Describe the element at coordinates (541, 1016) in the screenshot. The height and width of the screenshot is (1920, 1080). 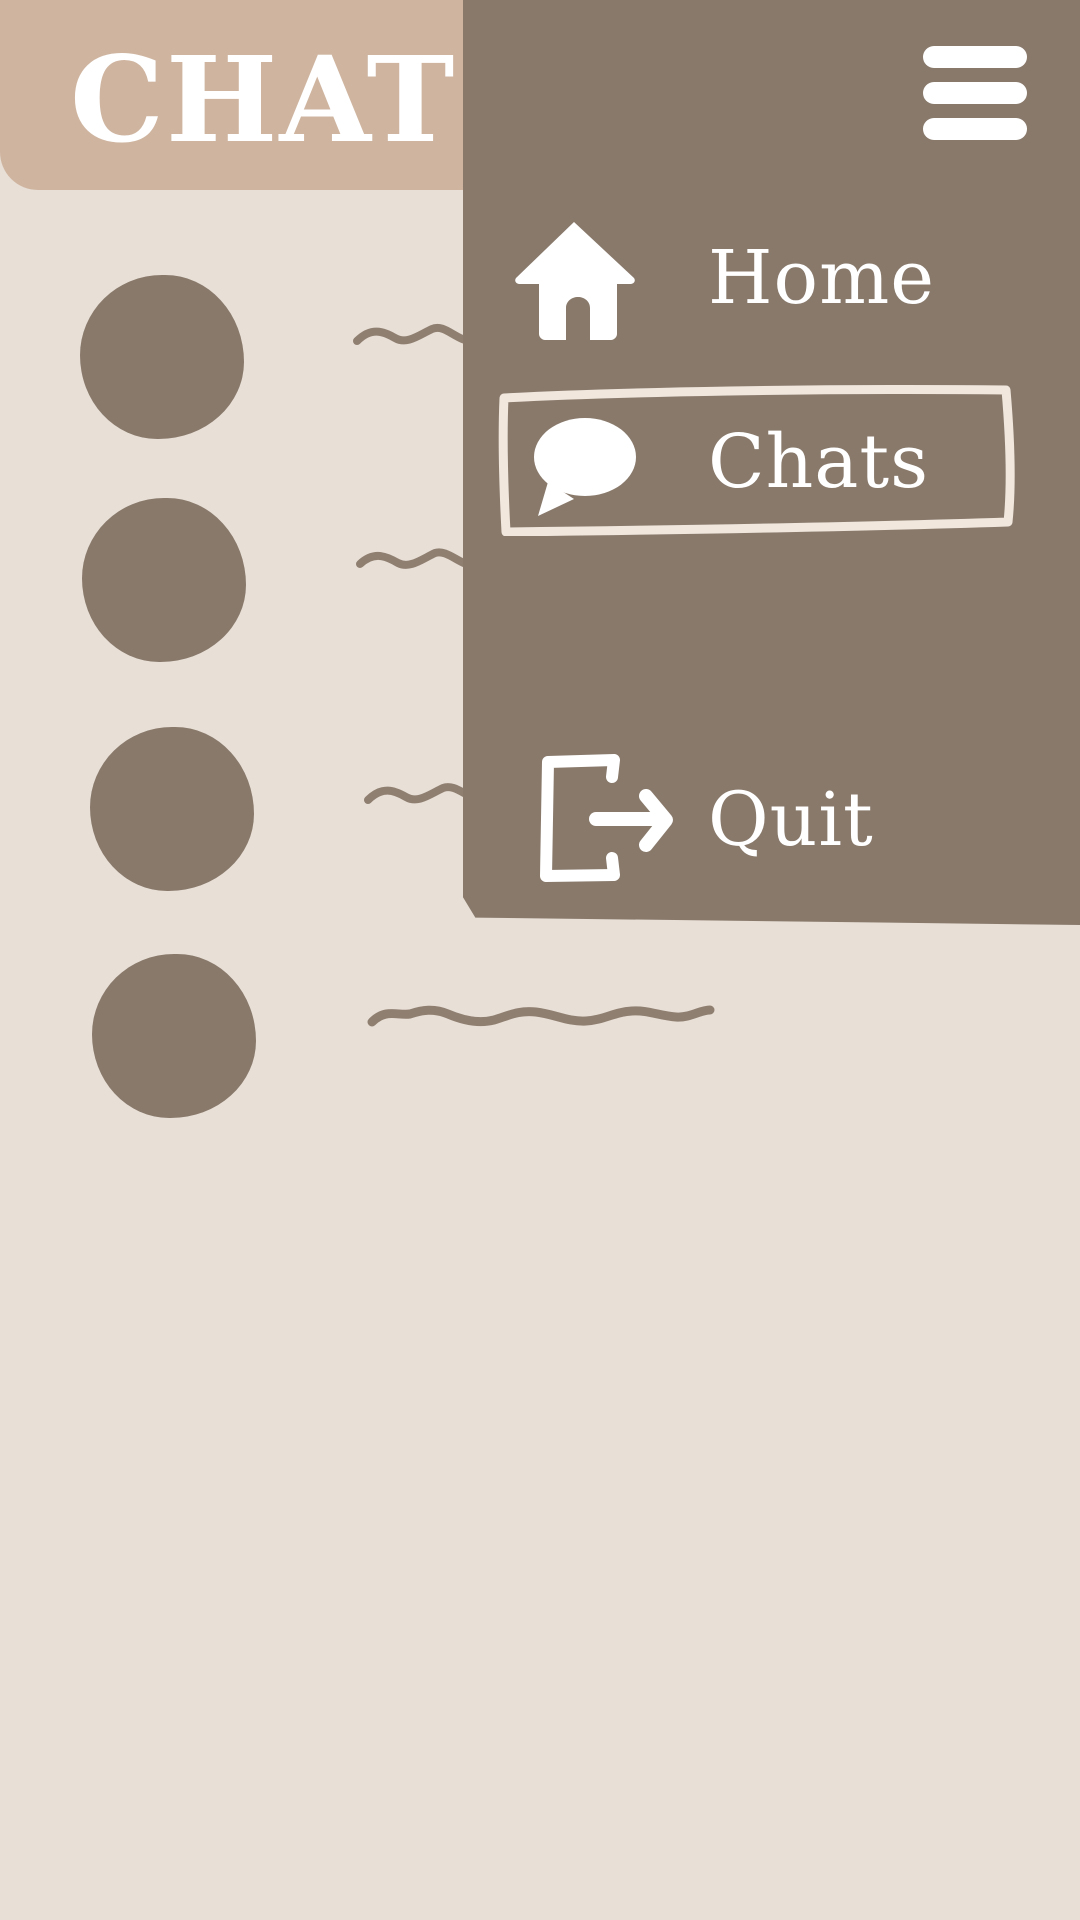
I see `message-preview-scribble` at that location.